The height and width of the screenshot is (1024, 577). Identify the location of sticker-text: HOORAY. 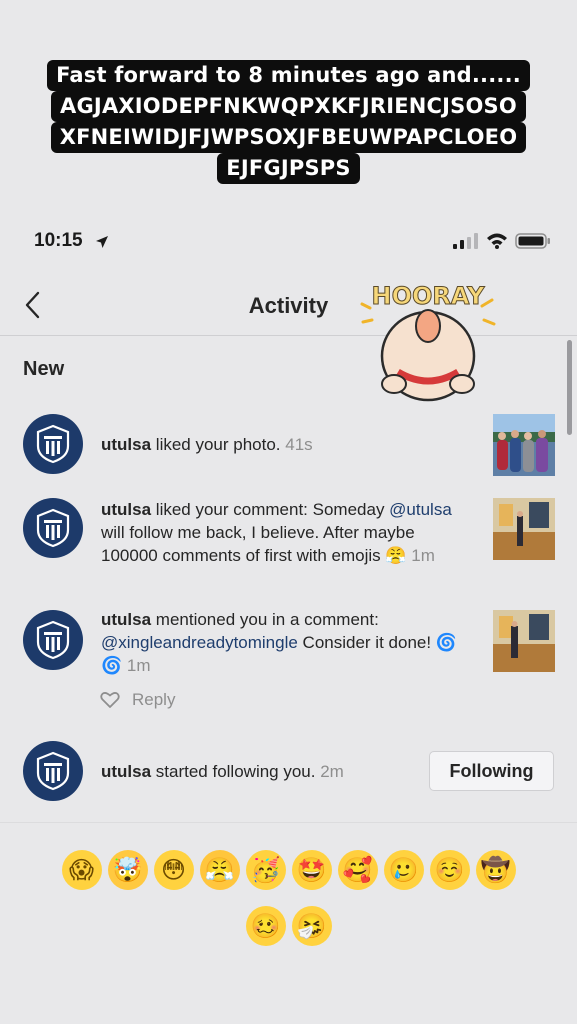
(428, 296).